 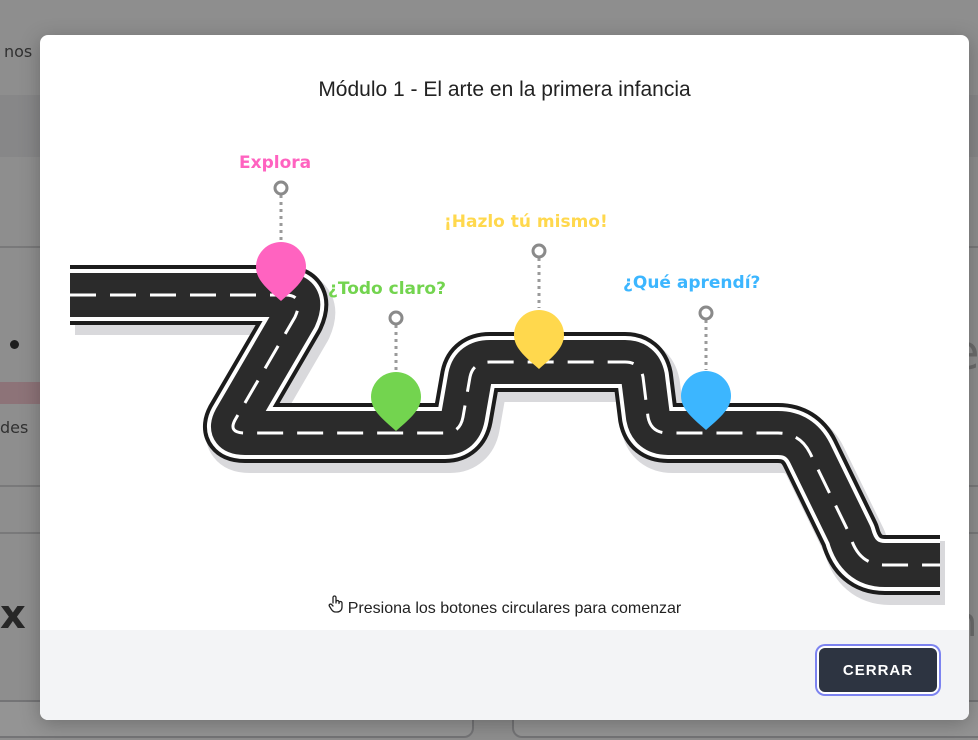 I want to click on stop-label-explora: Explora, so click(x=275, y=163).